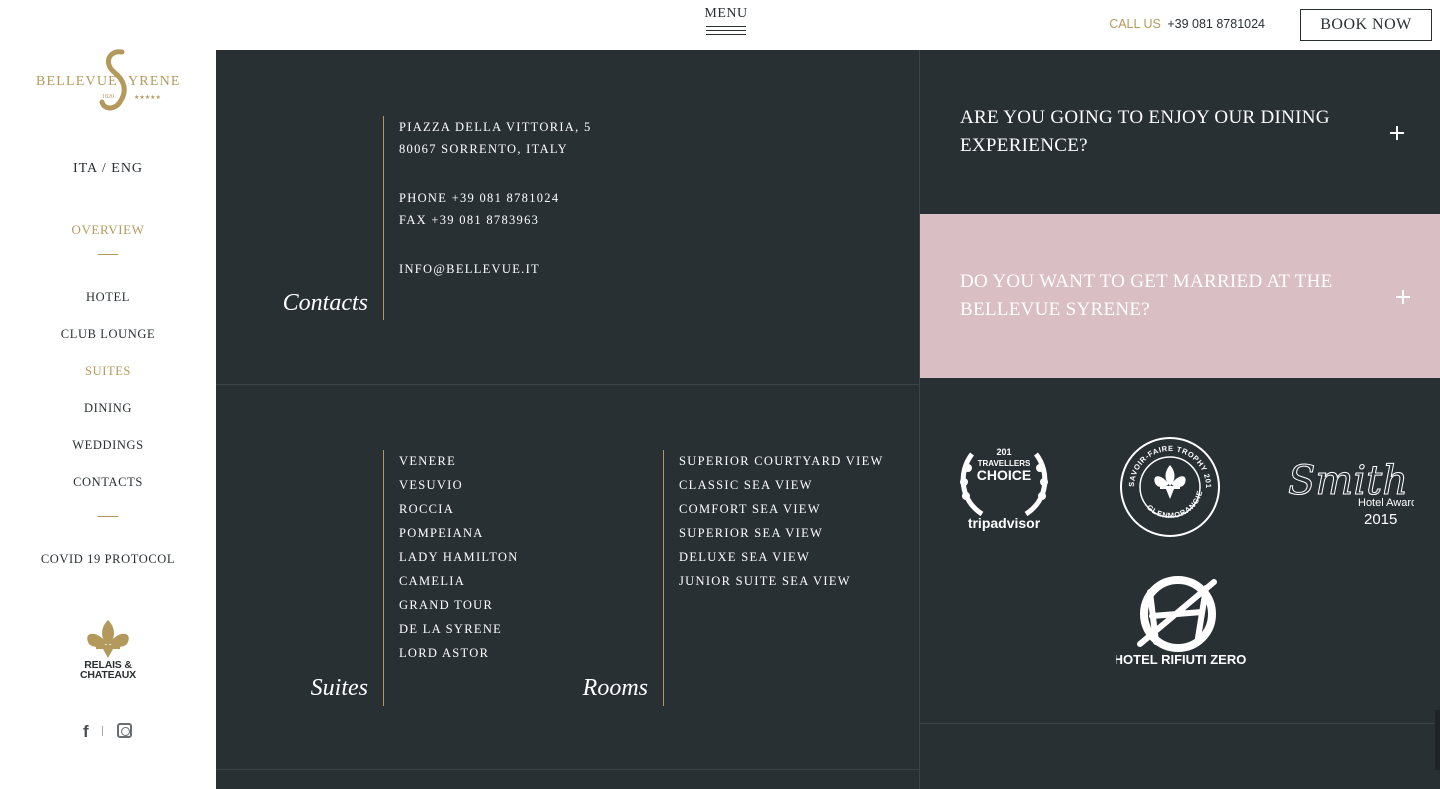 The height and width of the screenshot is (789, 1440). What do you see at coordinates (108, 445) in the screenshot?
I see `nav-weddings: WEDDINGS` at bounding box center [108, 445].